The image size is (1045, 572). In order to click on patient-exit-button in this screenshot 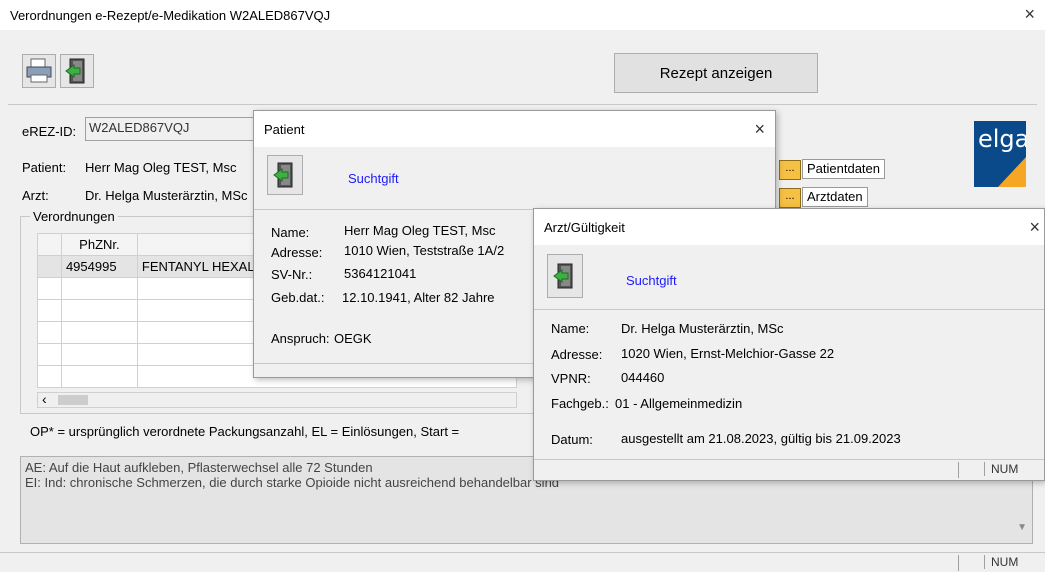, I will do `click(285, 175)`.